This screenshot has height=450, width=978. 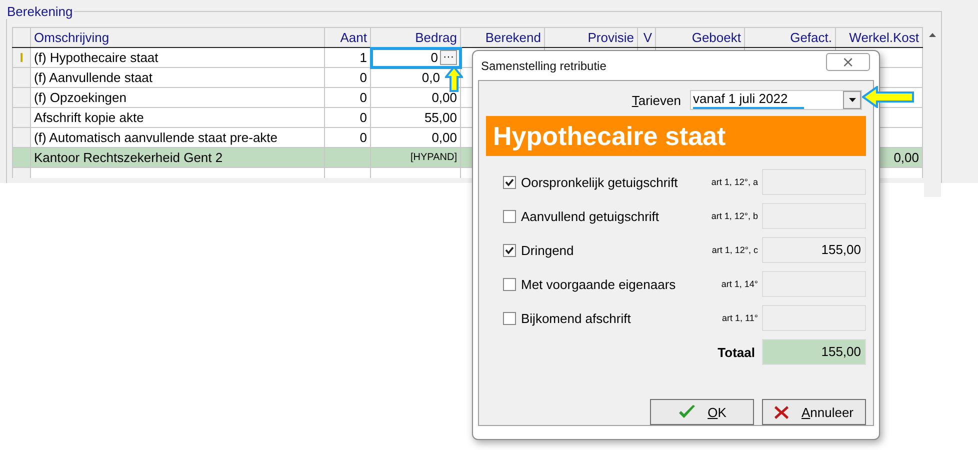 I want to click on article-reference: art 1, 12°, a, so click(x=734, y=182).